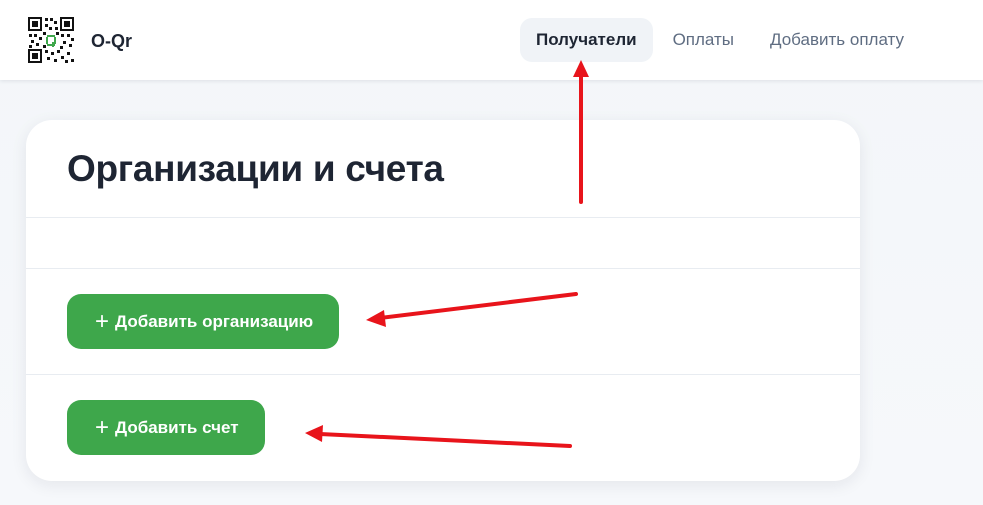 The image size is (983, 505). Describe the element at coordinates (314, 433) in the screenshot. I see `annotation-arrowhead-add-account` at that location.